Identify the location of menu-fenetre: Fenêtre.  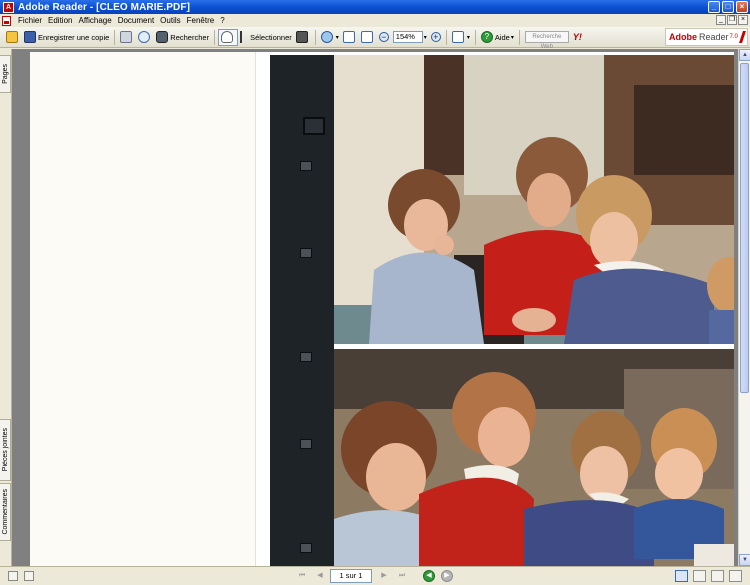
(201, 20).